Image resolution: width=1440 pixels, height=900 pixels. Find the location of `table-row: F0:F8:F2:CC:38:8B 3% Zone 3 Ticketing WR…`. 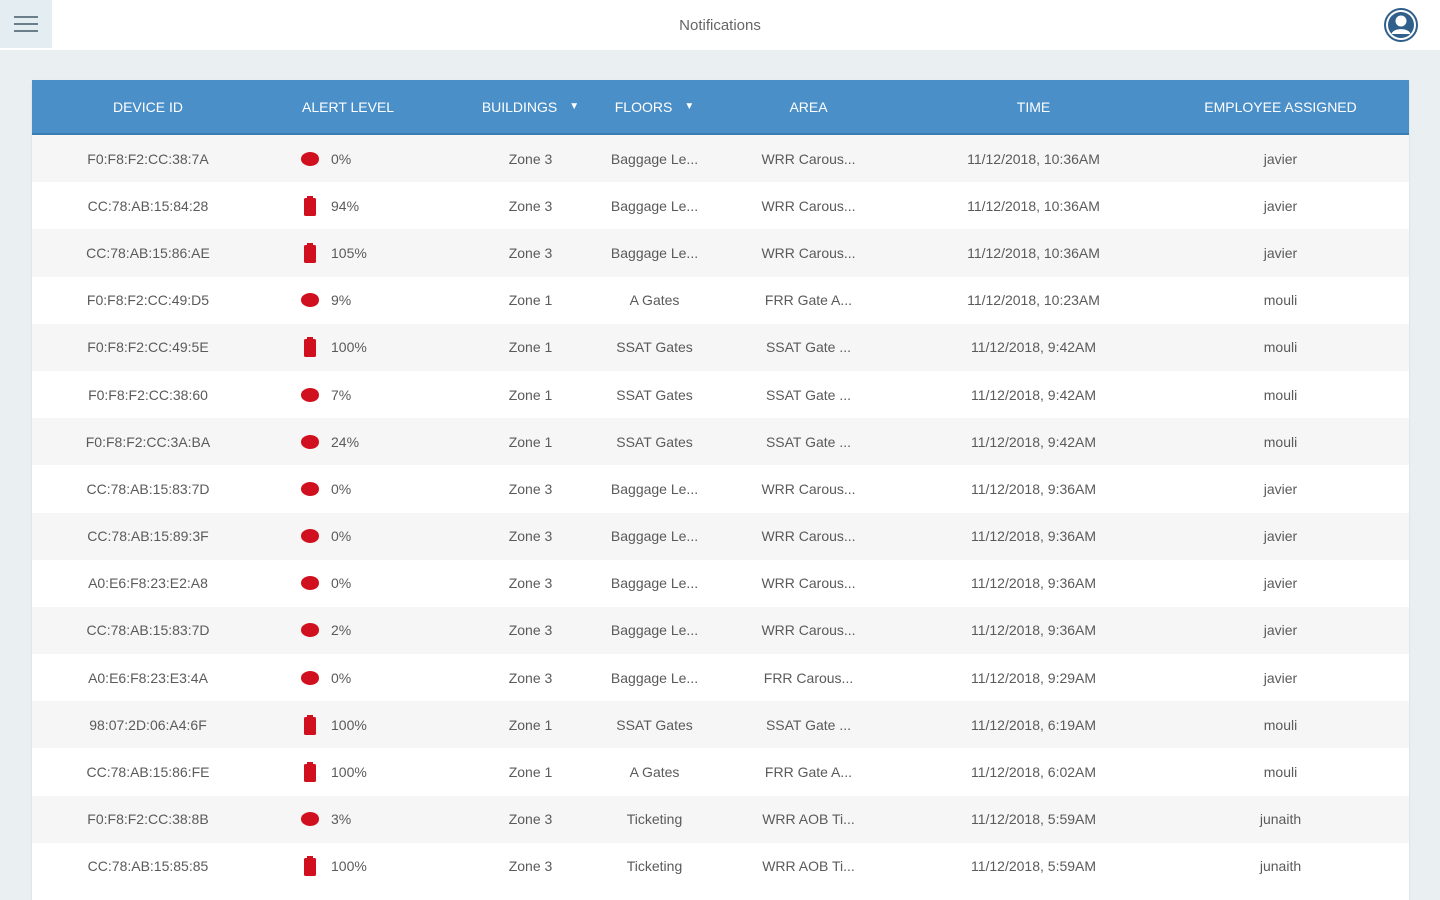

table-row: F0:F8:F2:CC:38:8B 3% Zone 3 Ticketing WR… is located at coordinates (720, 819).